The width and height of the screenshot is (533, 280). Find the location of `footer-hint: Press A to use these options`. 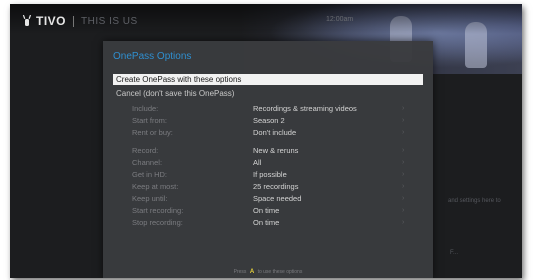

footer-hint: Press A to use these options is located at coordinates (268, 272).